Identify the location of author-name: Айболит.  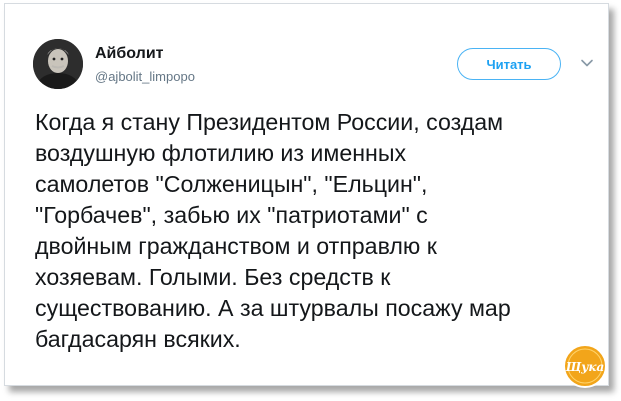
(129, 54).